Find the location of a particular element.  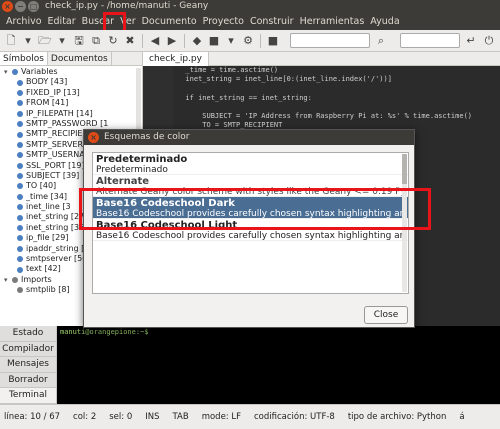

toolbar: 🗋 ▾ 🗁 ▾ 🖫 ⧉ ↻ ✖ ◀ ▶ ◆ ■ ▾ ⚙ ■ ⌕ ↵ ⏻ is located at coordinates (250, 41).